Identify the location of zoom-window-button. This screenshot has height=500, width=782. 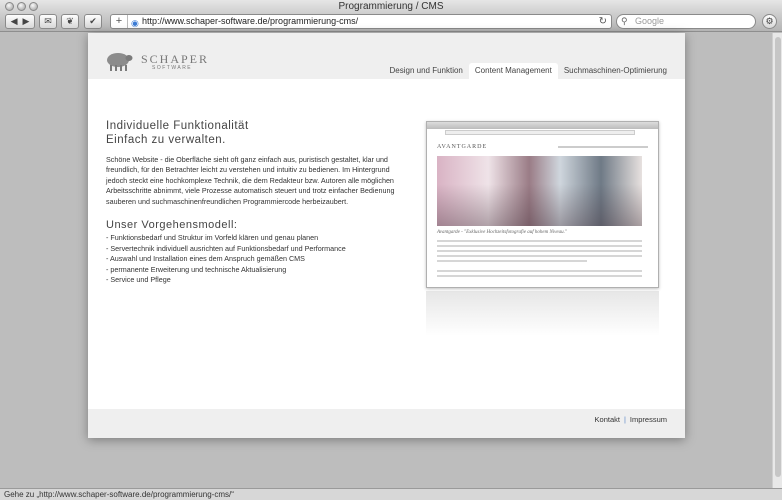
(33, 6).